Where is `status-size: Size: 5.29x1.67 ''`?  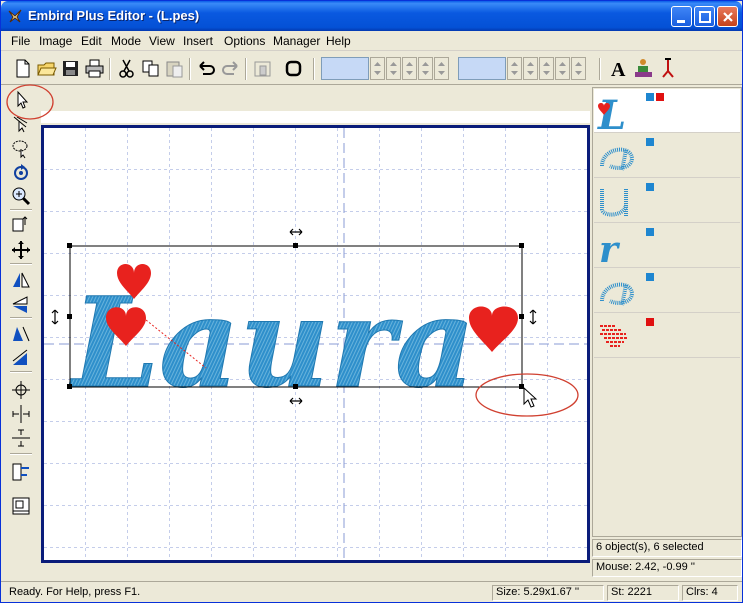
status-size: Size: 5.29x1.67 '' is located at coordinates (548, 593).